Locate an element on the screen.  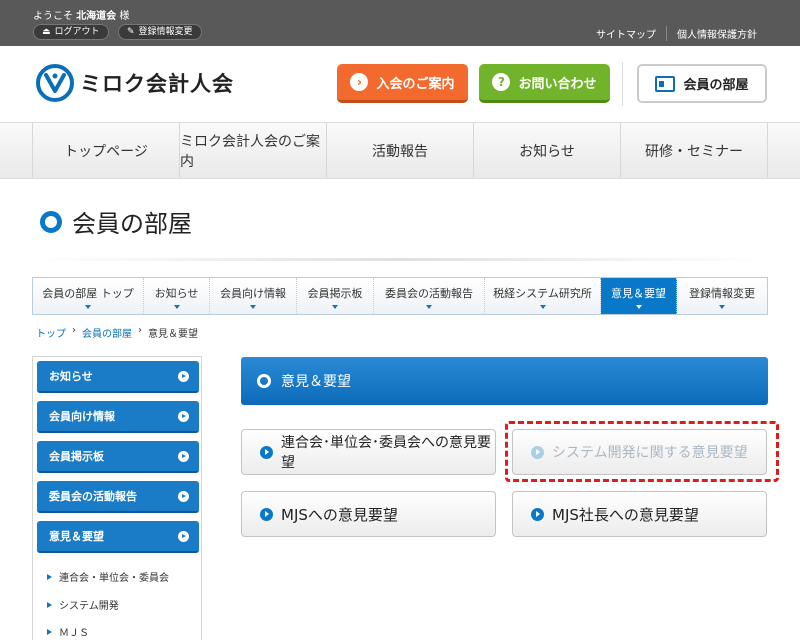
page-title-text: 会員の部屋 is located at coordinates (132, 224).